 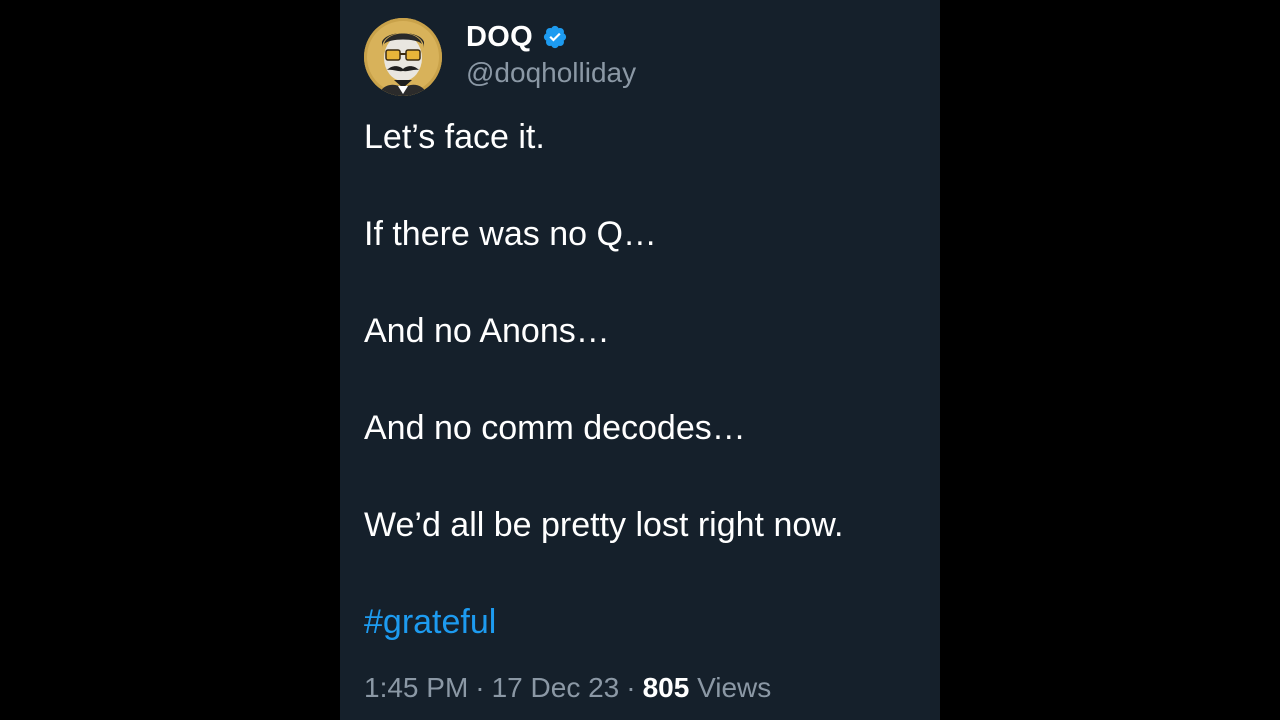 I want to click on author-names: DOQ @doqholliday, so click(x=551, y=53).